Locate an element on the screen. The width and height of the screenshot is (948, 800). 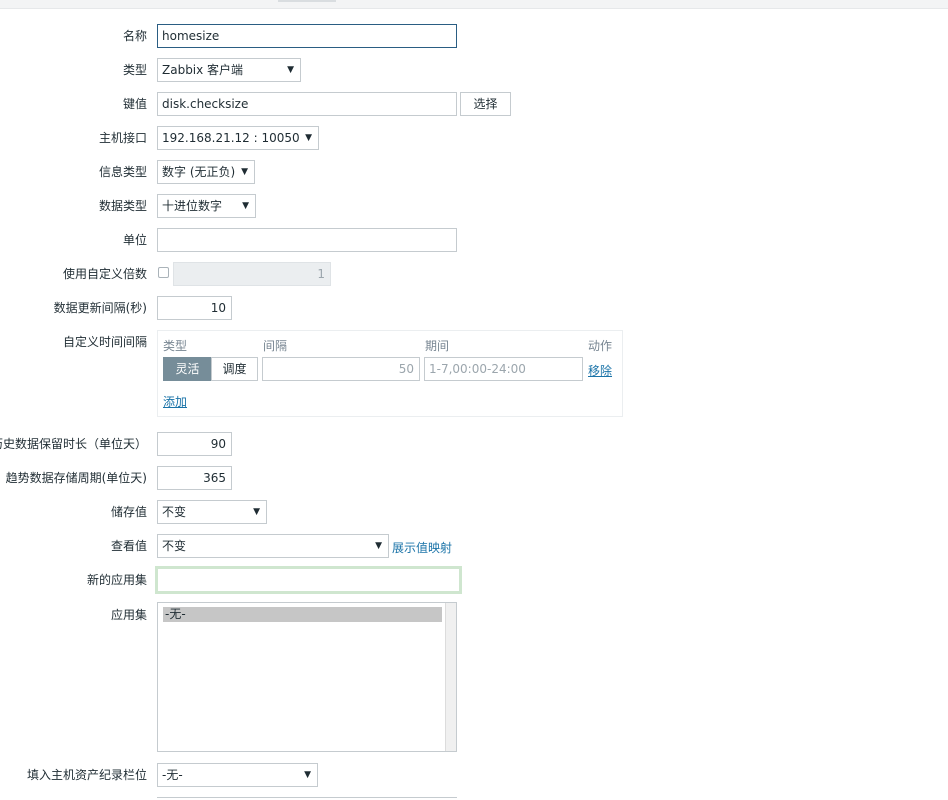
value-mapping-link: 展示值映射 is located at coordinates (422, 547).